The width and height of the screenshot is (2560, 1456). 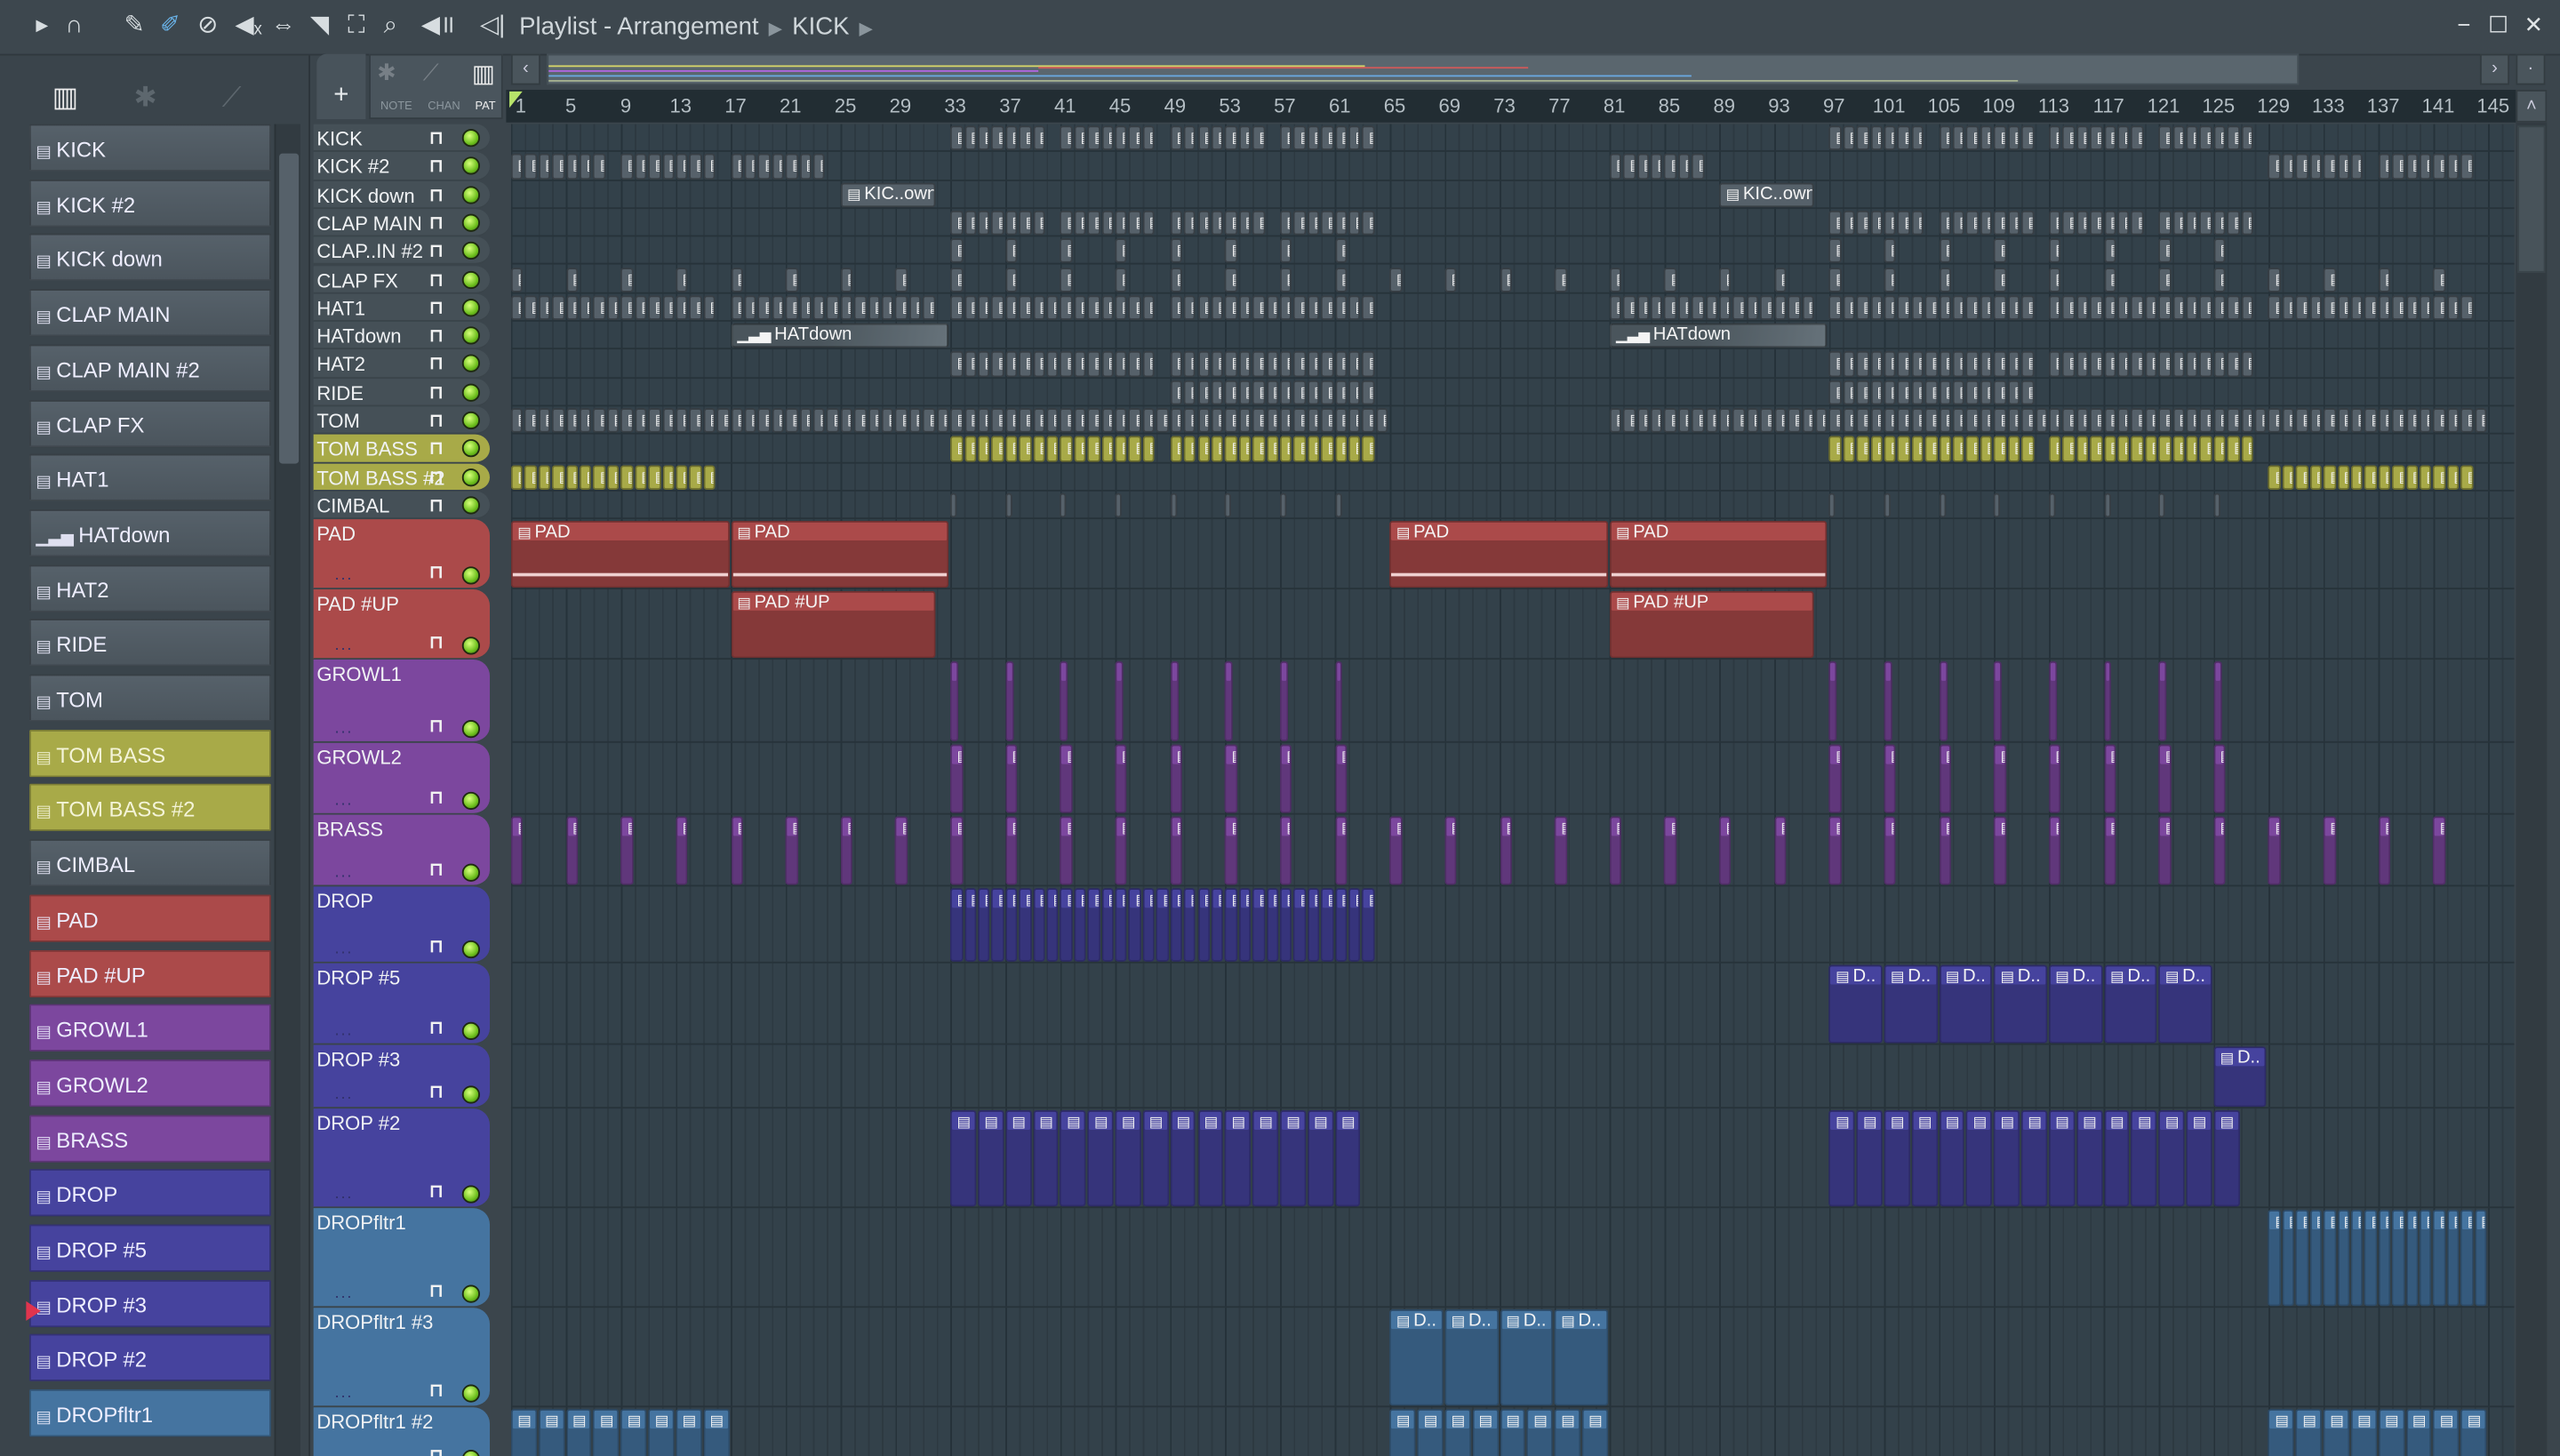 I want to click on audio-wave-icon: ✱, so click(x=145, y=98).